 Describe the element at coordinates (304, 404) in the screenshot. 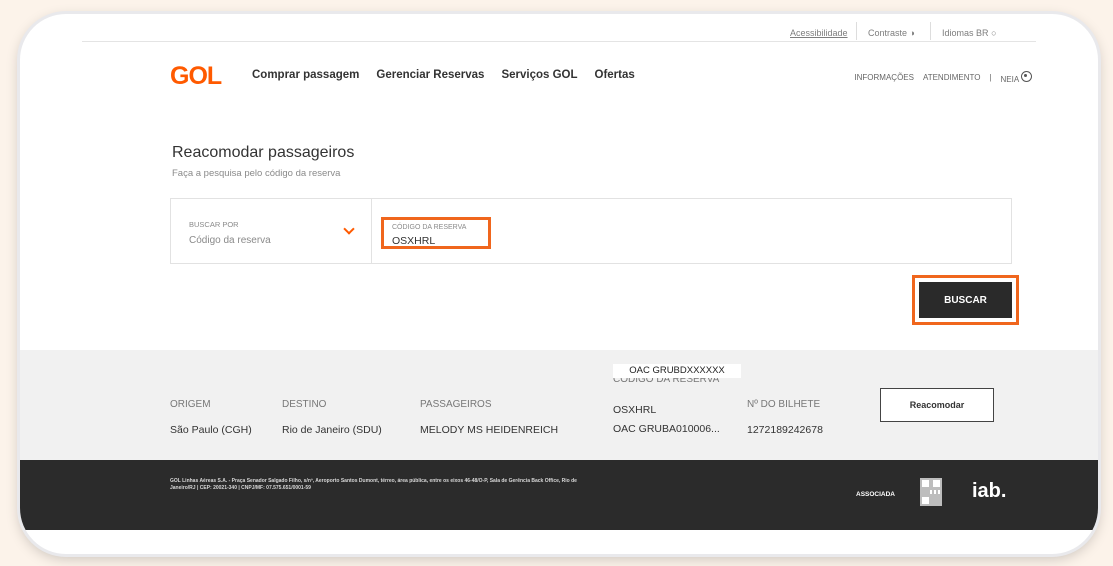

I see `destination-label: DESTINO` at that location.